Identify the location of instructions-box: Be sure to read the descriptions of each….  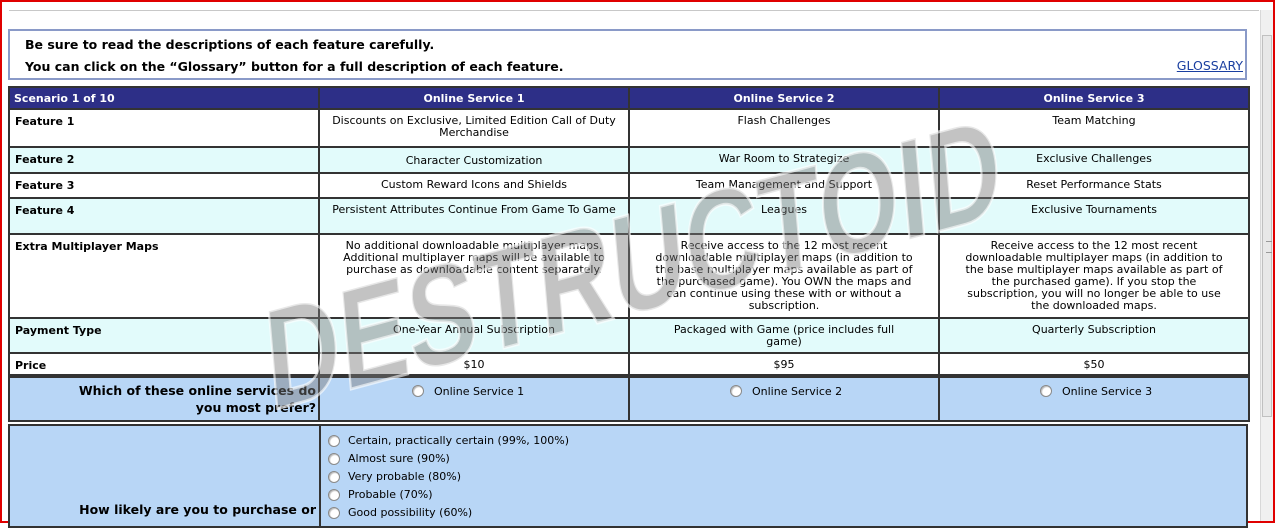
(627, 54).